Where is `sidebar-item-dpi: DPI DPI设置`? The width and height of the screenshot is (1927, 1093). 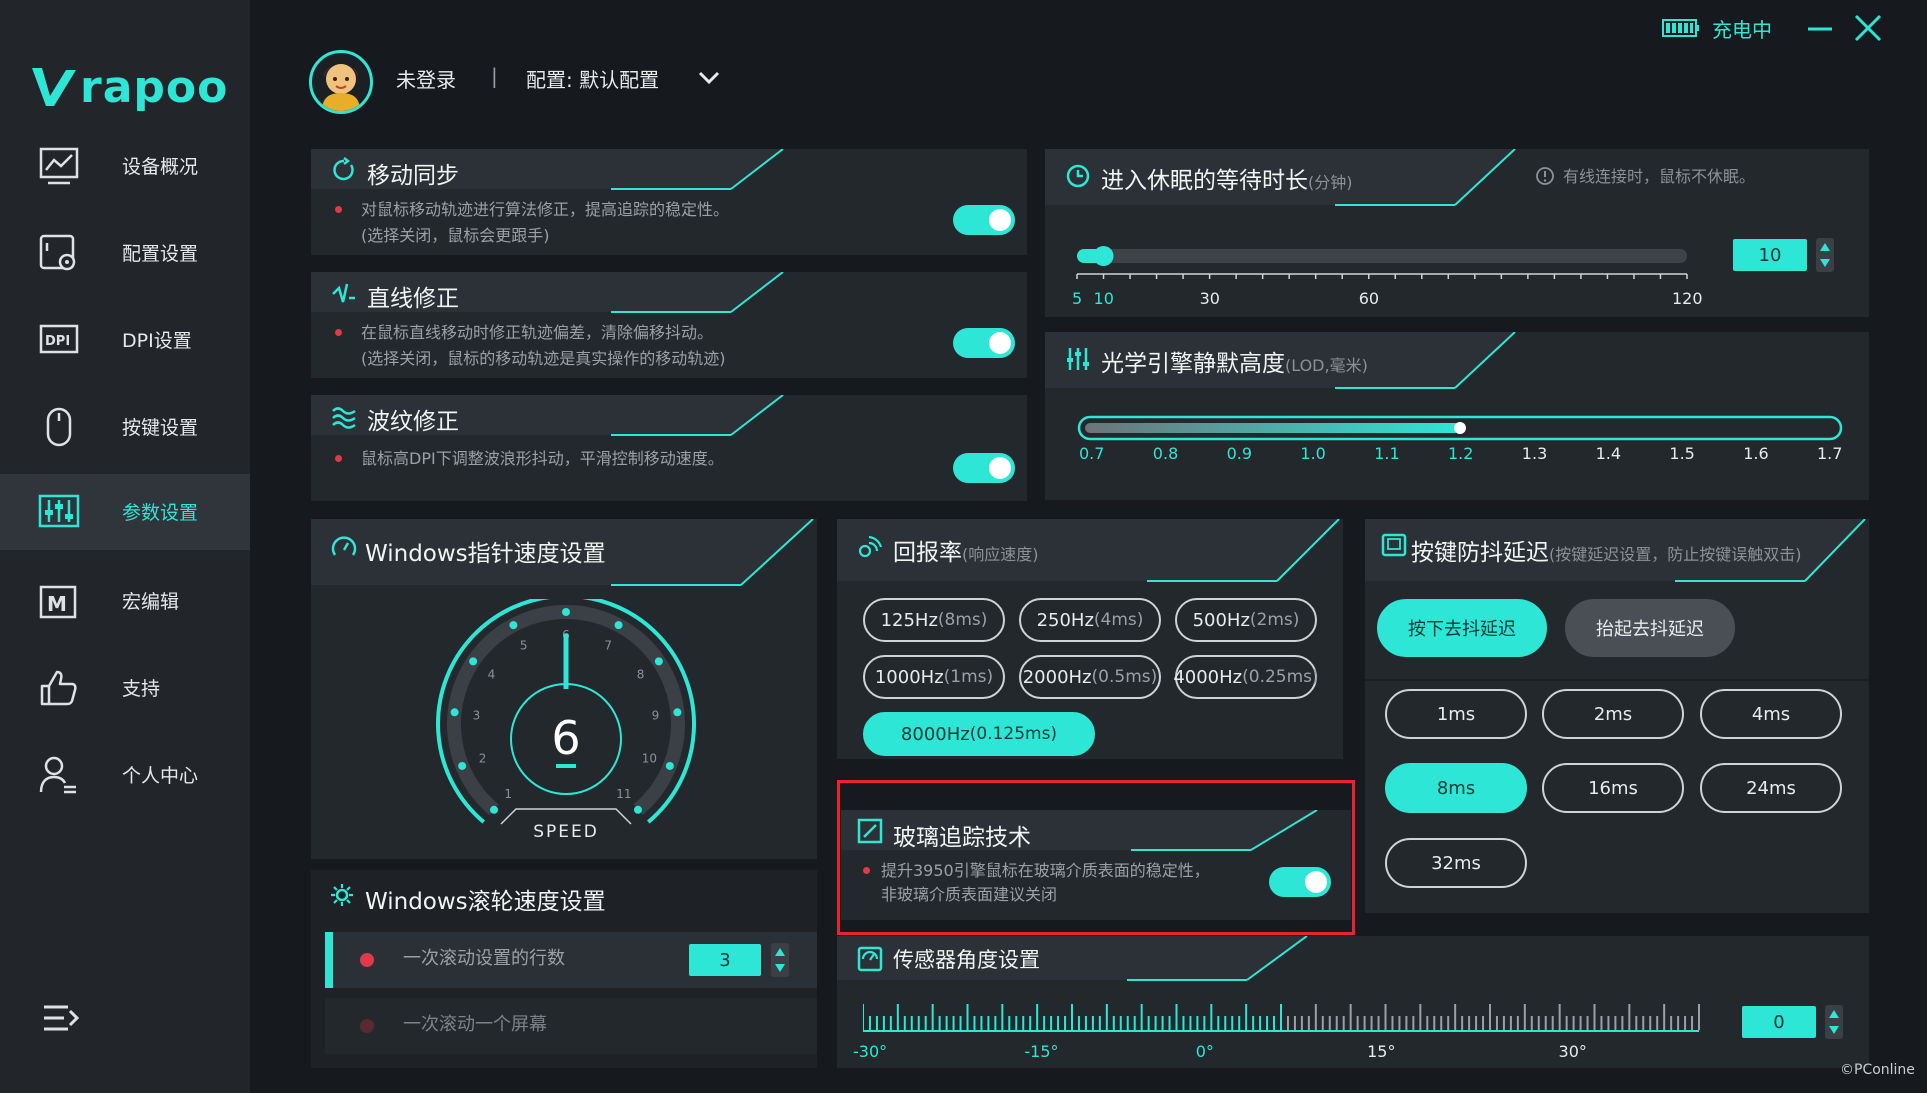
sidebar-item-dpi: DPI DPI设置 is located at coordinates (125, 340).